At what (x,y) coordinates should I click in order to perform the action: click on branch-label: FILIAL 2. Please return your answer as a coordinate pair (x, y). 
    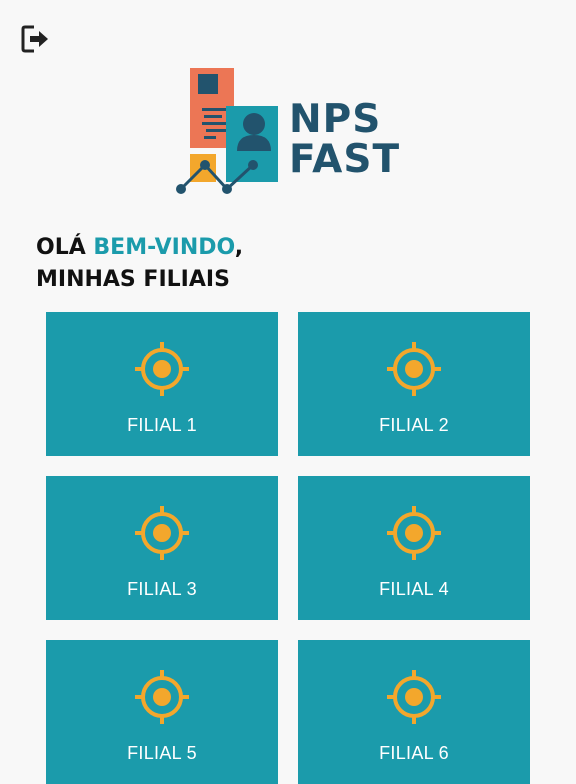
    Looking at the image, I should click on (414, 425).